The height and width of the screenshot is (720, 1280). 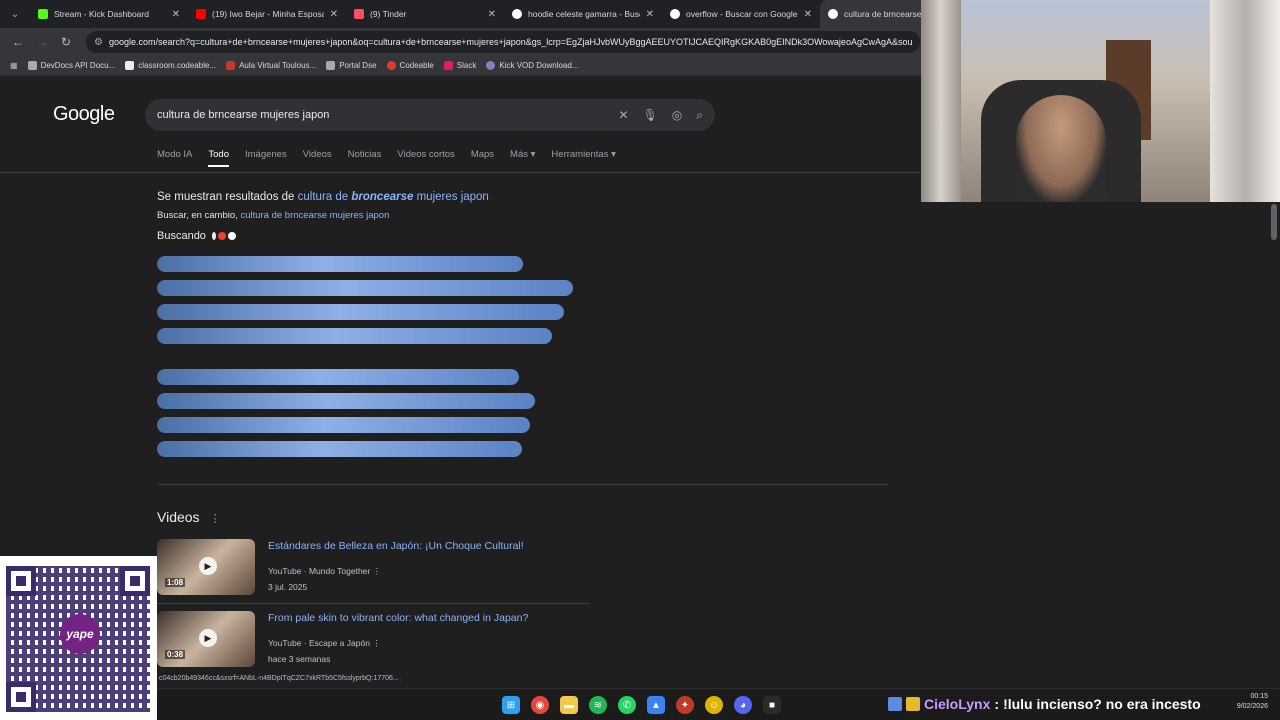 I want to click on bookmark-slack: Slack, so click(x=459, y=65).